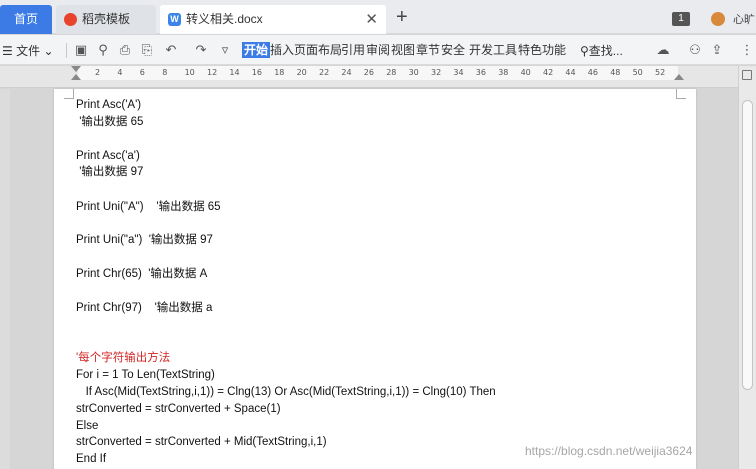 The width and height of the screenshot is (756, 469). Describe the element at coordinates (225, 50) in the screenshot. I see `more-dropdown-icon: ▿` at that location.